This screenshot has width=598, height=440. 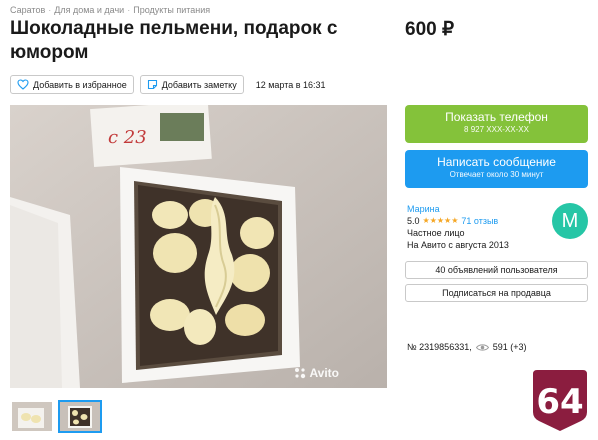 I want to click on ad-stats: № 2319856331, 591 (+3), so click(x=467, y=347).